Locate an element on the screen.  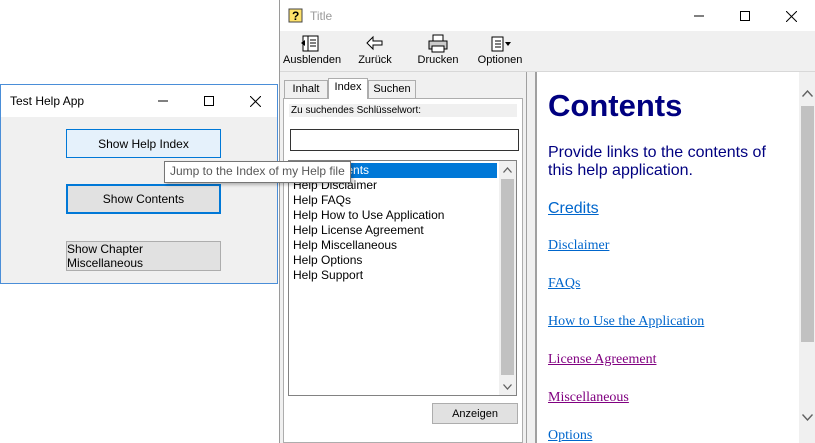
printer-icon is located at coordinates (438, 43).